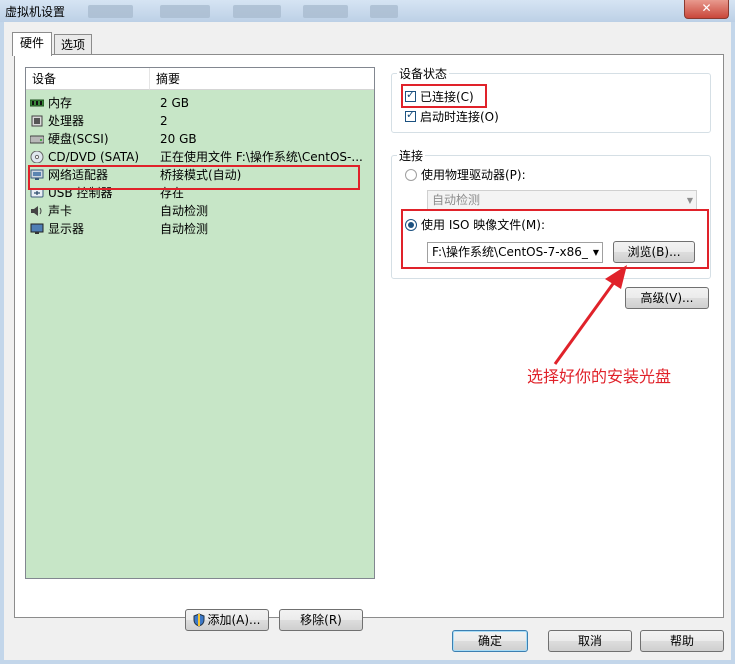 The height and width of the screenshot is (664, 735). Describe the element at coordinates (37, 157) in the screenshot. I see `cdrom-icon` at that location.